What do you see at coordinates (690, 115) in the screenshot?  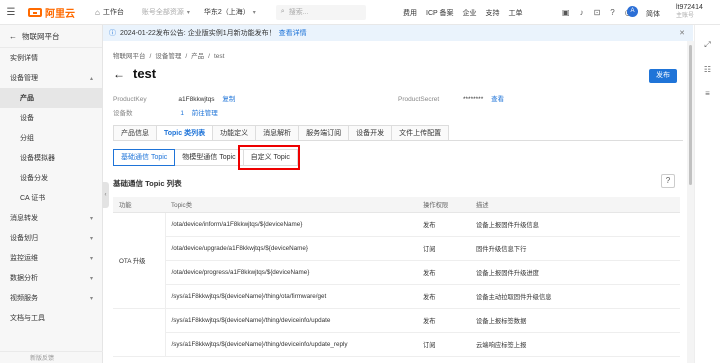 I see `scrollbar-thumb` at bounding box center [690, 115].